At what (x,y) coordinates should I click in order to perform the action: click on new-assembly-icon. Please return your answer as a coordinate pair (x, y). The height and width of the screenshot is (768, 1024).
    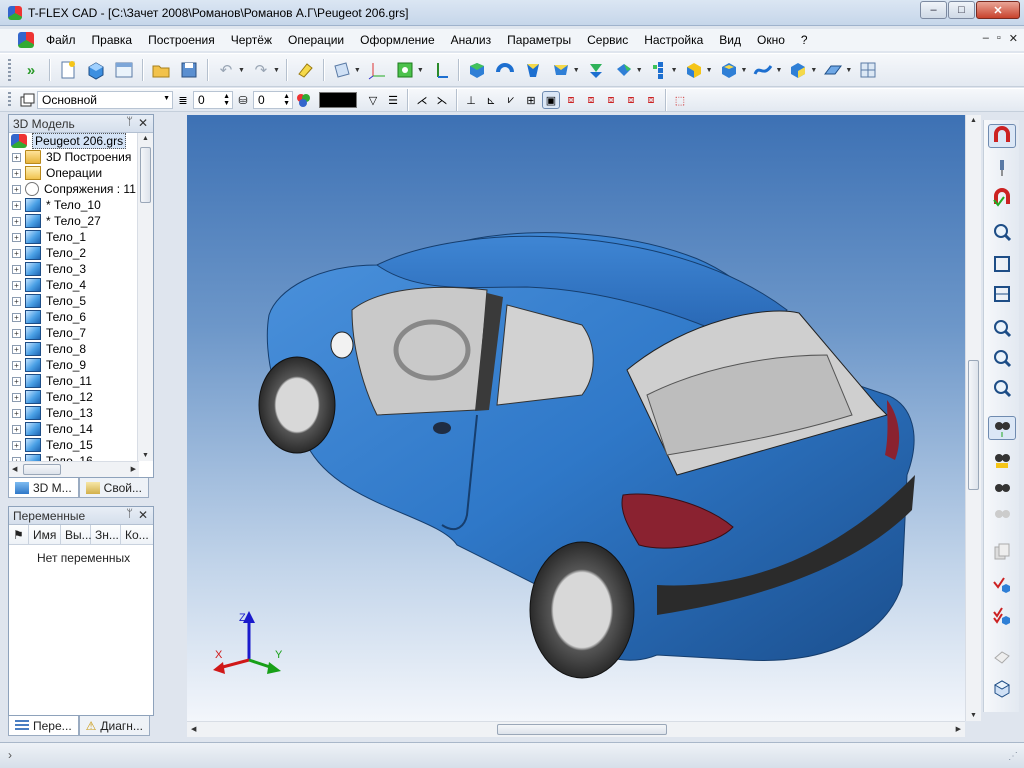
    Looking at the image, I should click on (124, 70).